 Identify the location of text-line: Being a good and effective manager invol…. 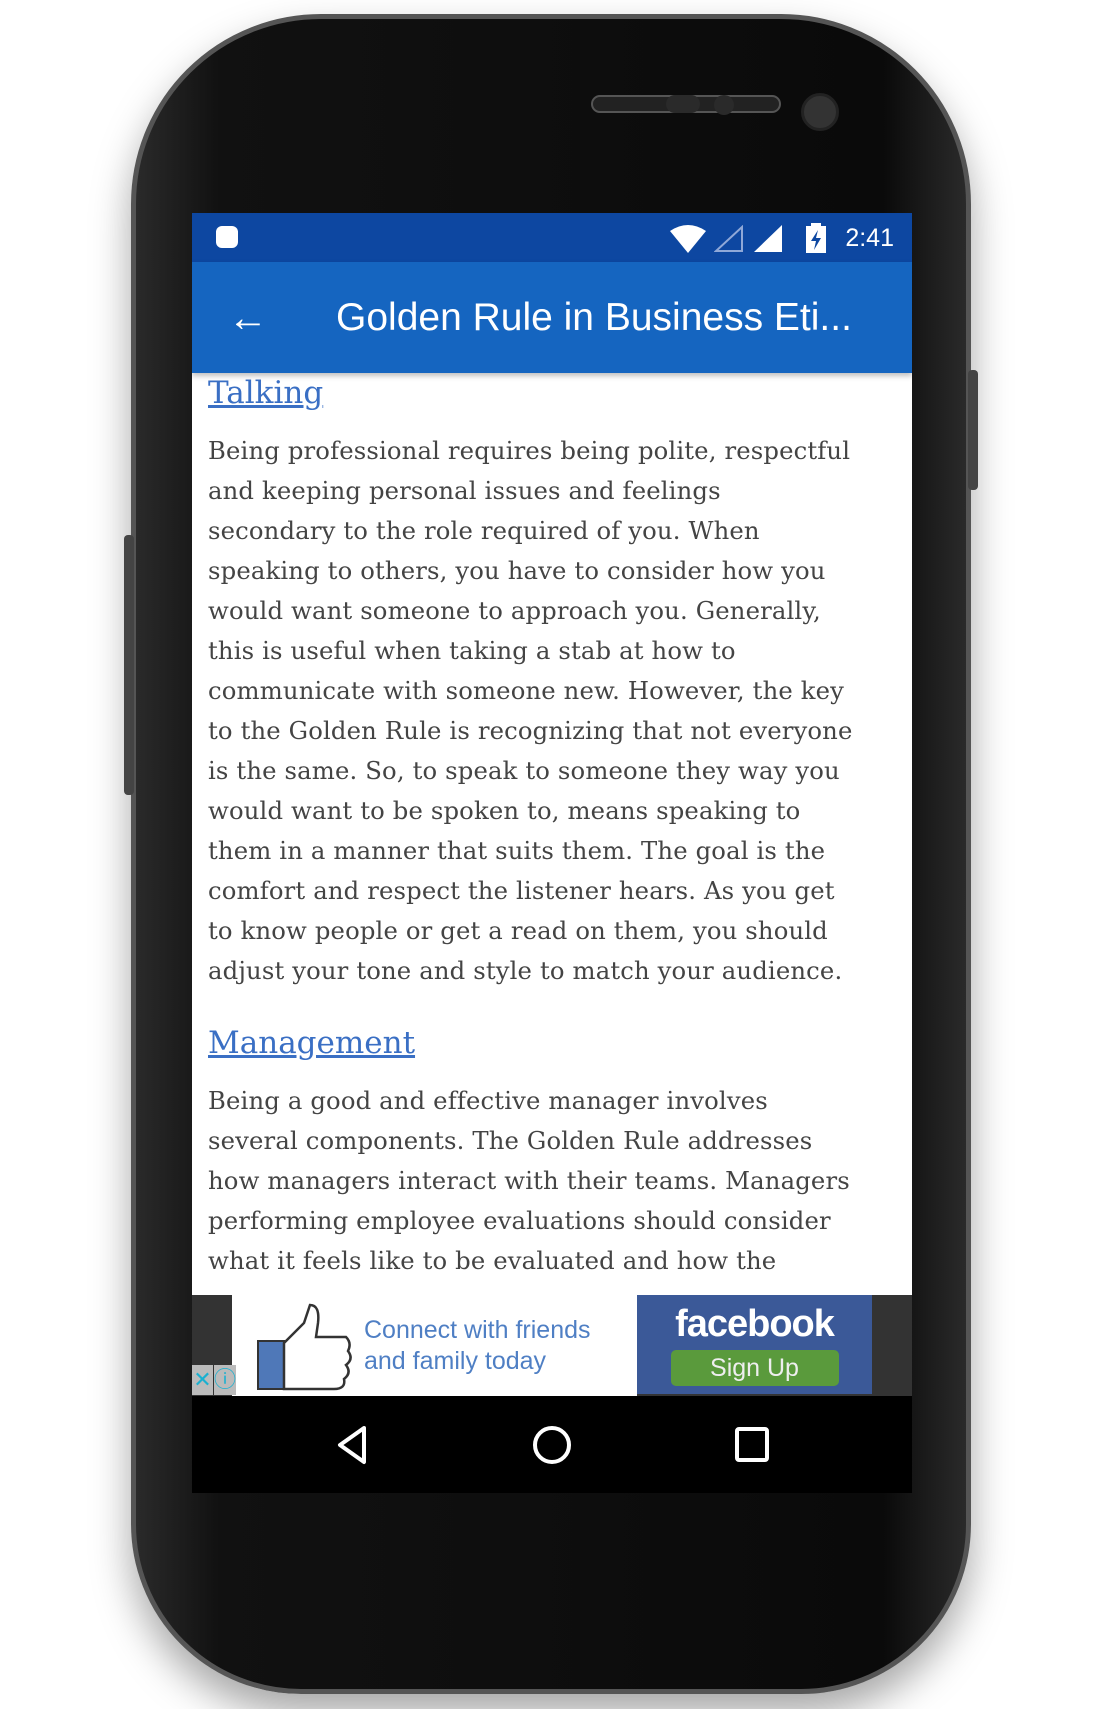
(488, 1100).